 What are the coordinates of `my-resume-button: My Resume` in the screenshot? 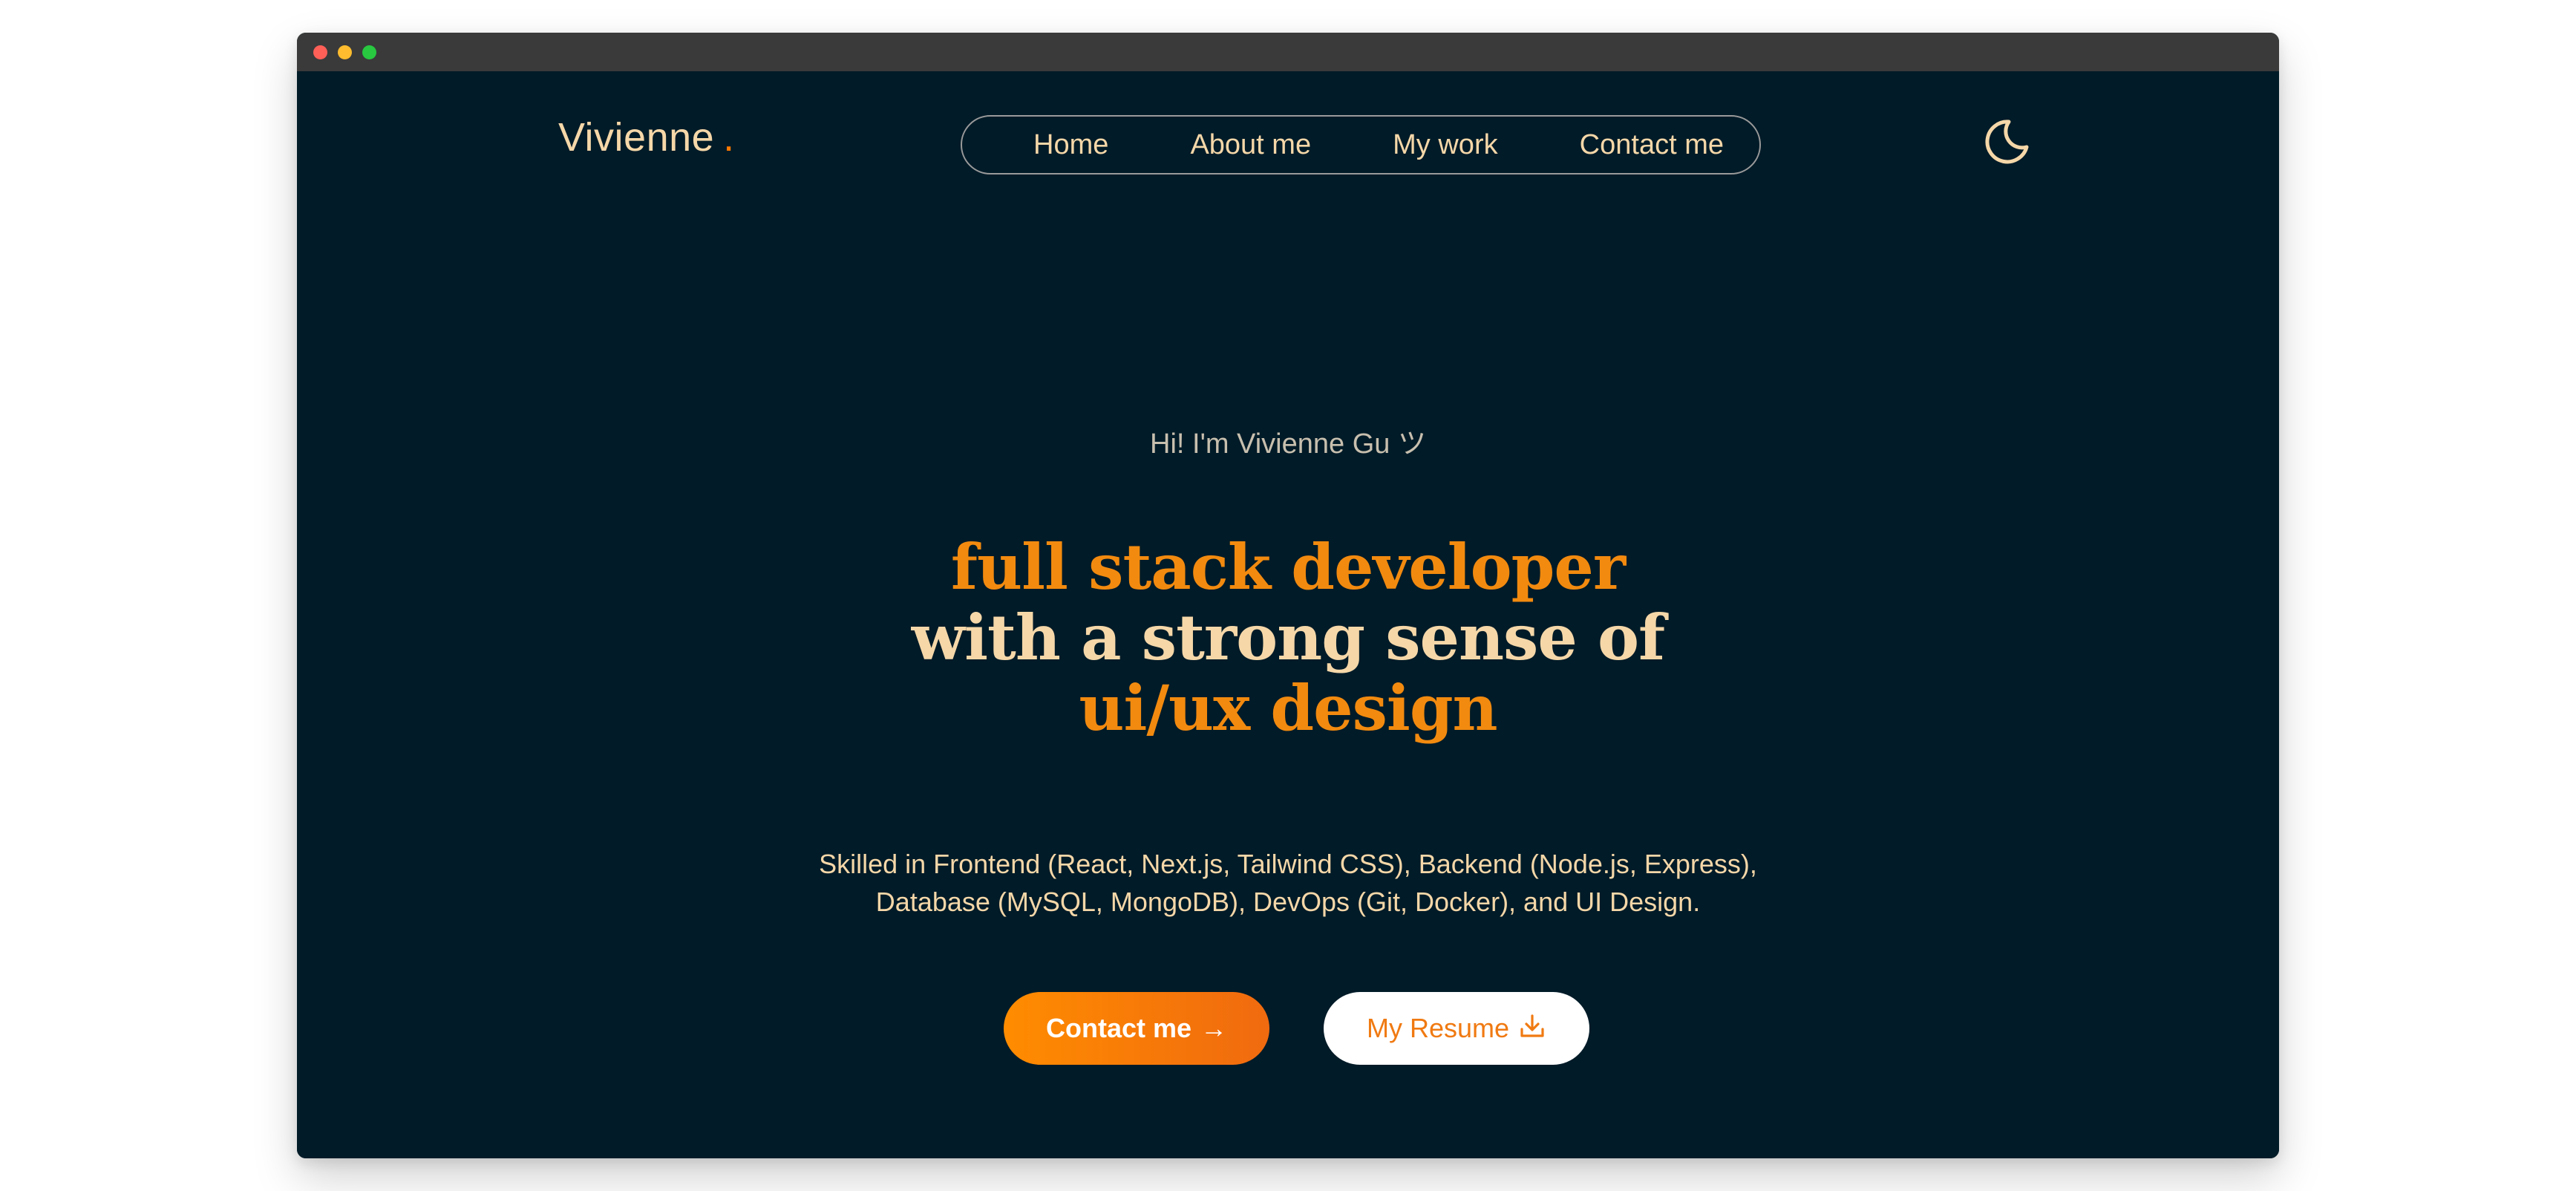 It's located at (1457, 1028).